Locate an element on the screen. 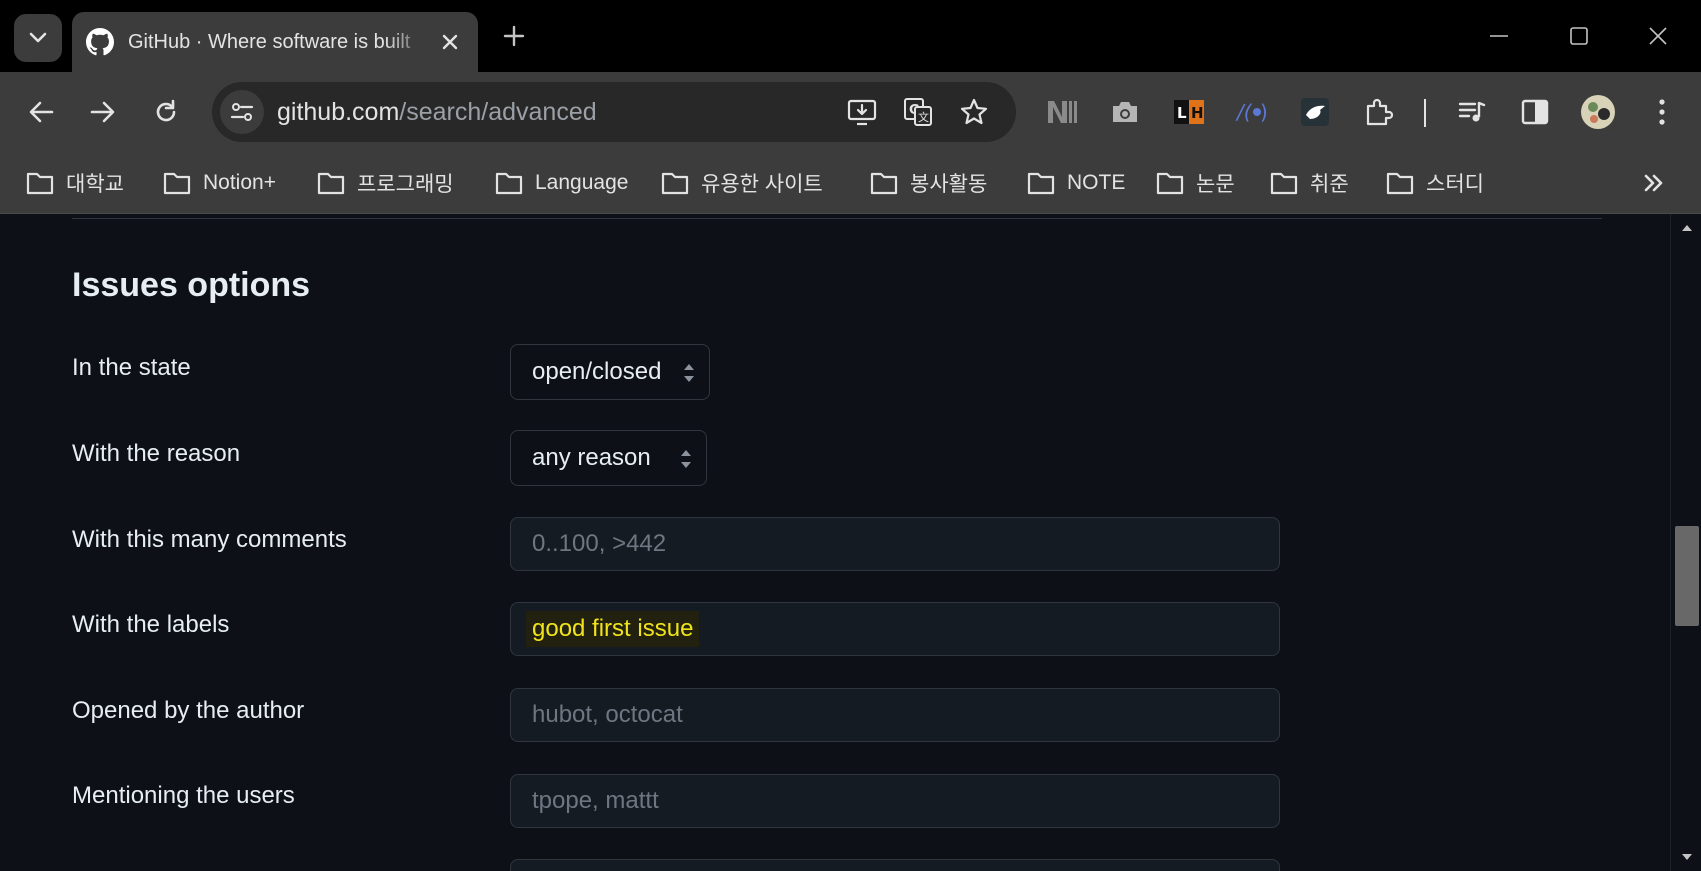  bookmark-folder: 대학교 is located at coordinates (75, 183).